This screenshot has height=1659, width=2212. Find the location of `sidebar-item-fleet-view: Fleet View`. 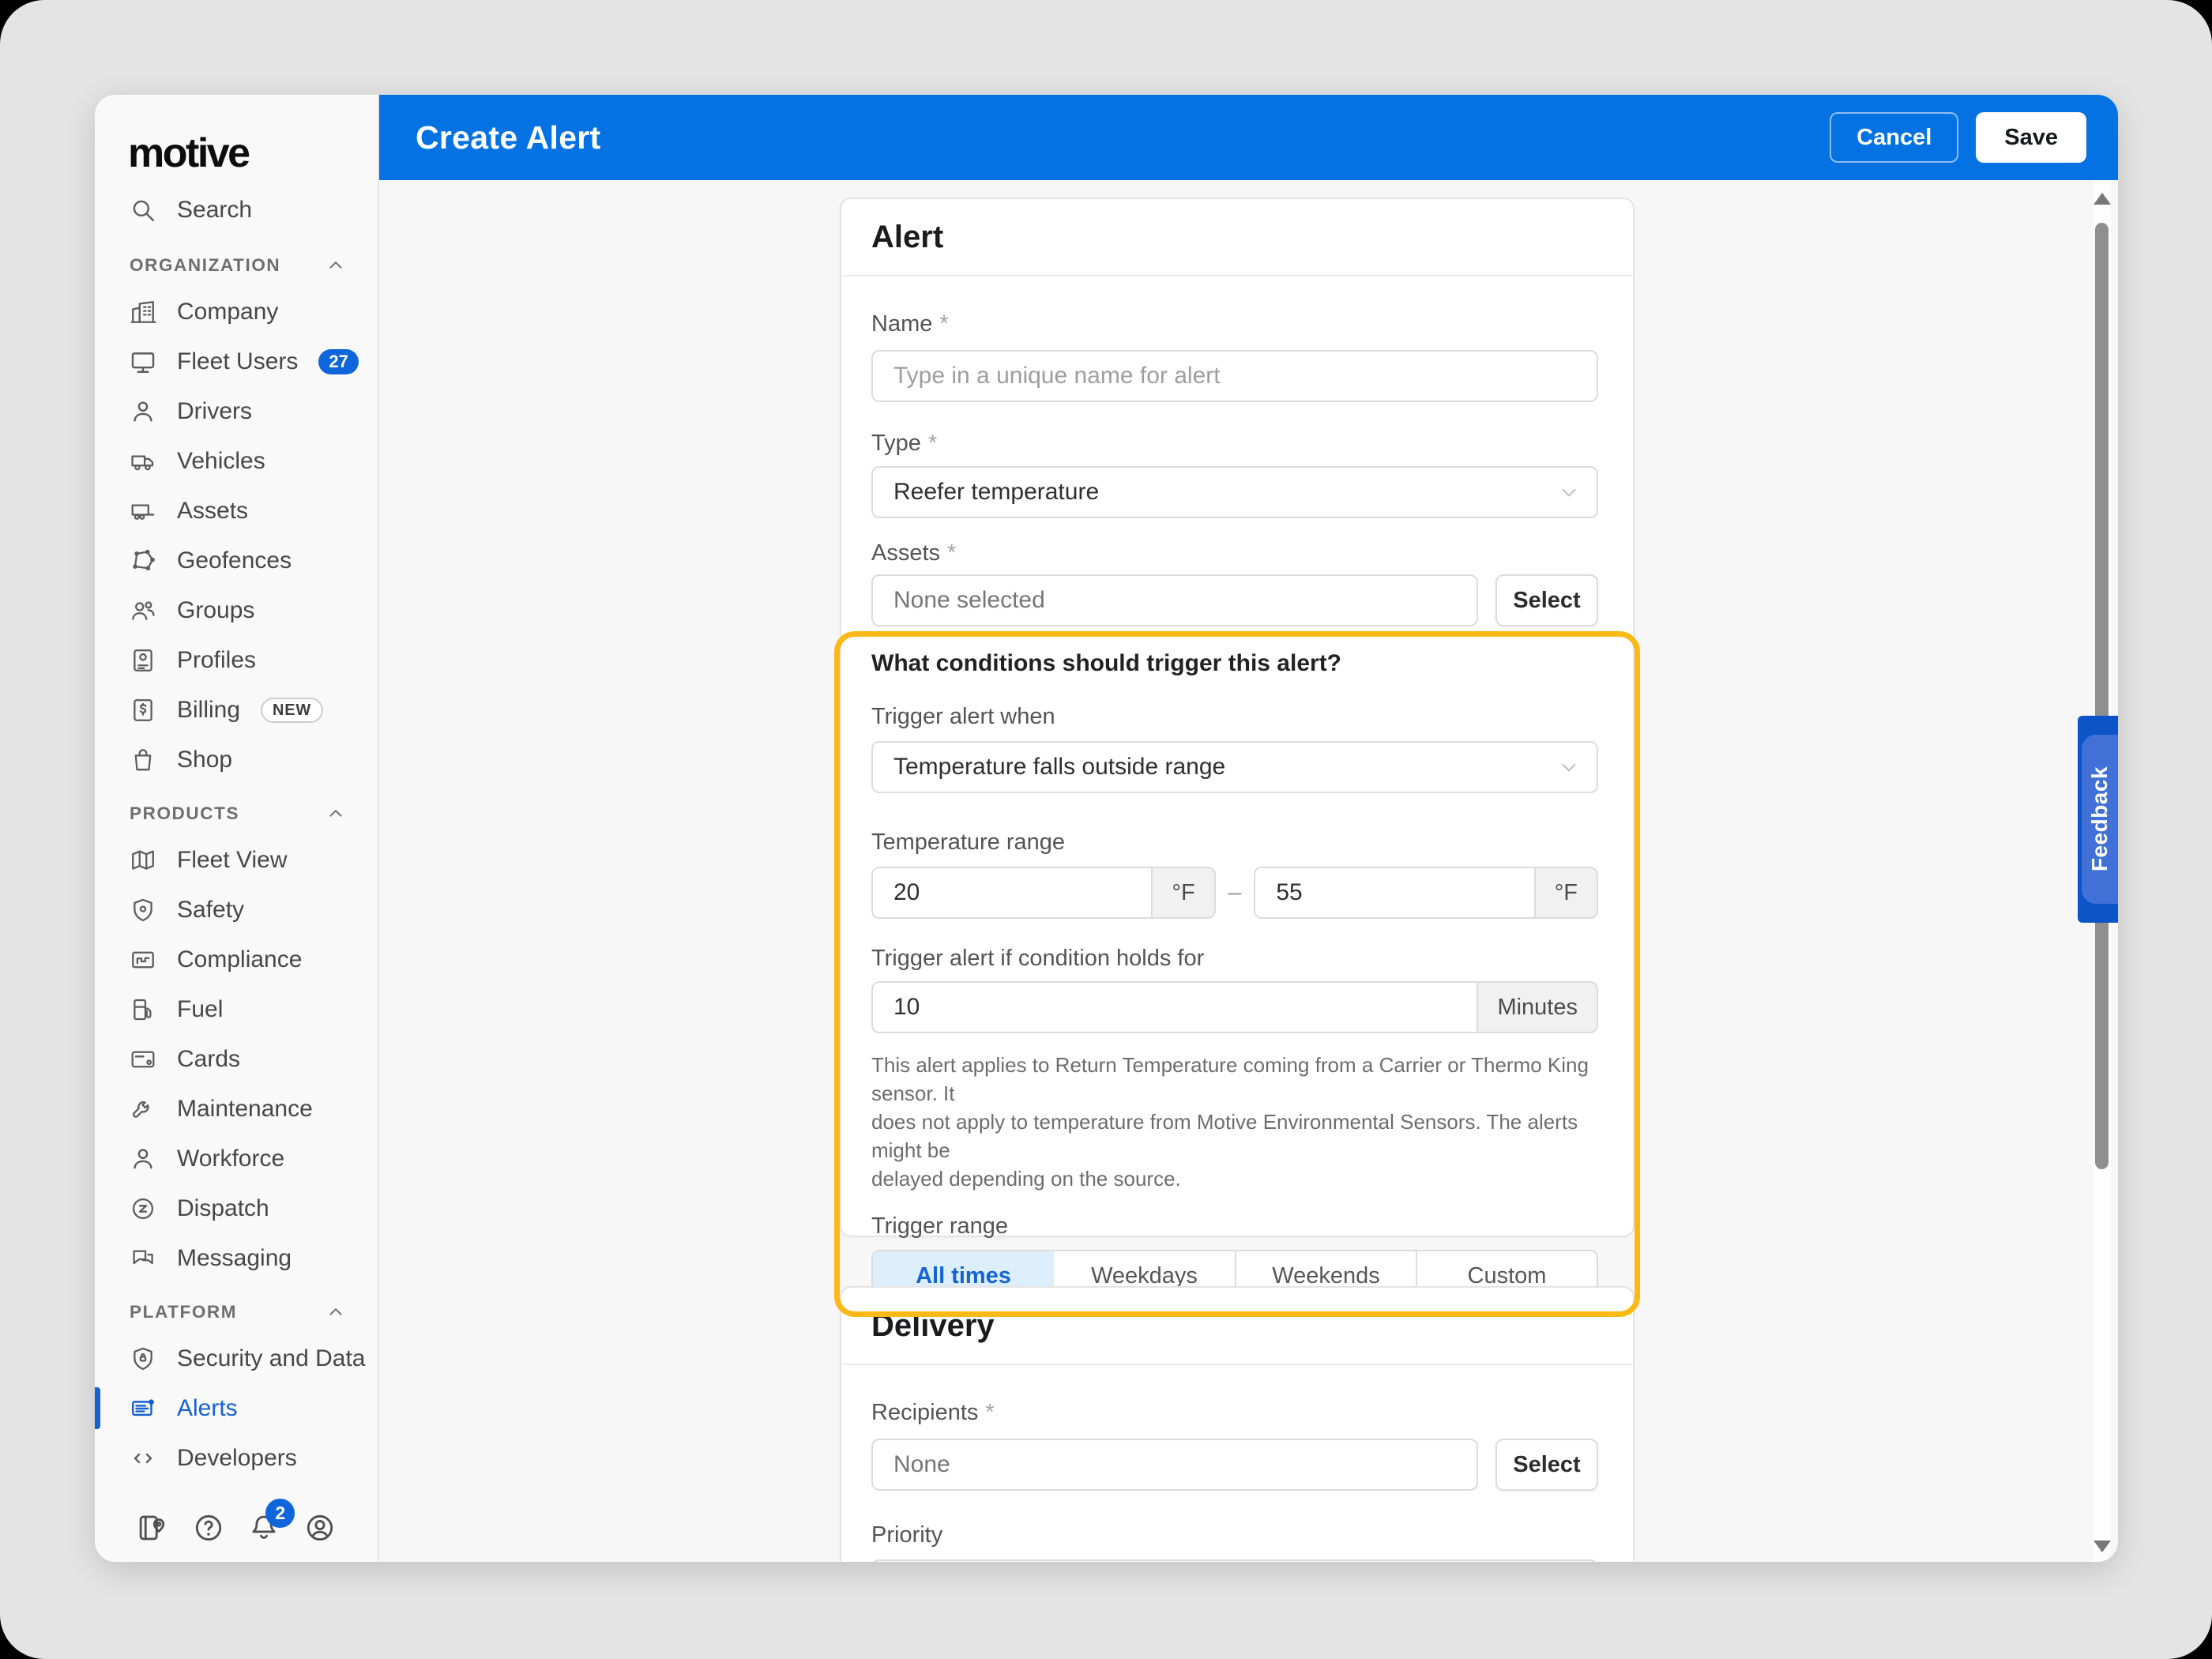

sidebar-item-fleet-view: Fleet View is located at coordinates (237, 860).